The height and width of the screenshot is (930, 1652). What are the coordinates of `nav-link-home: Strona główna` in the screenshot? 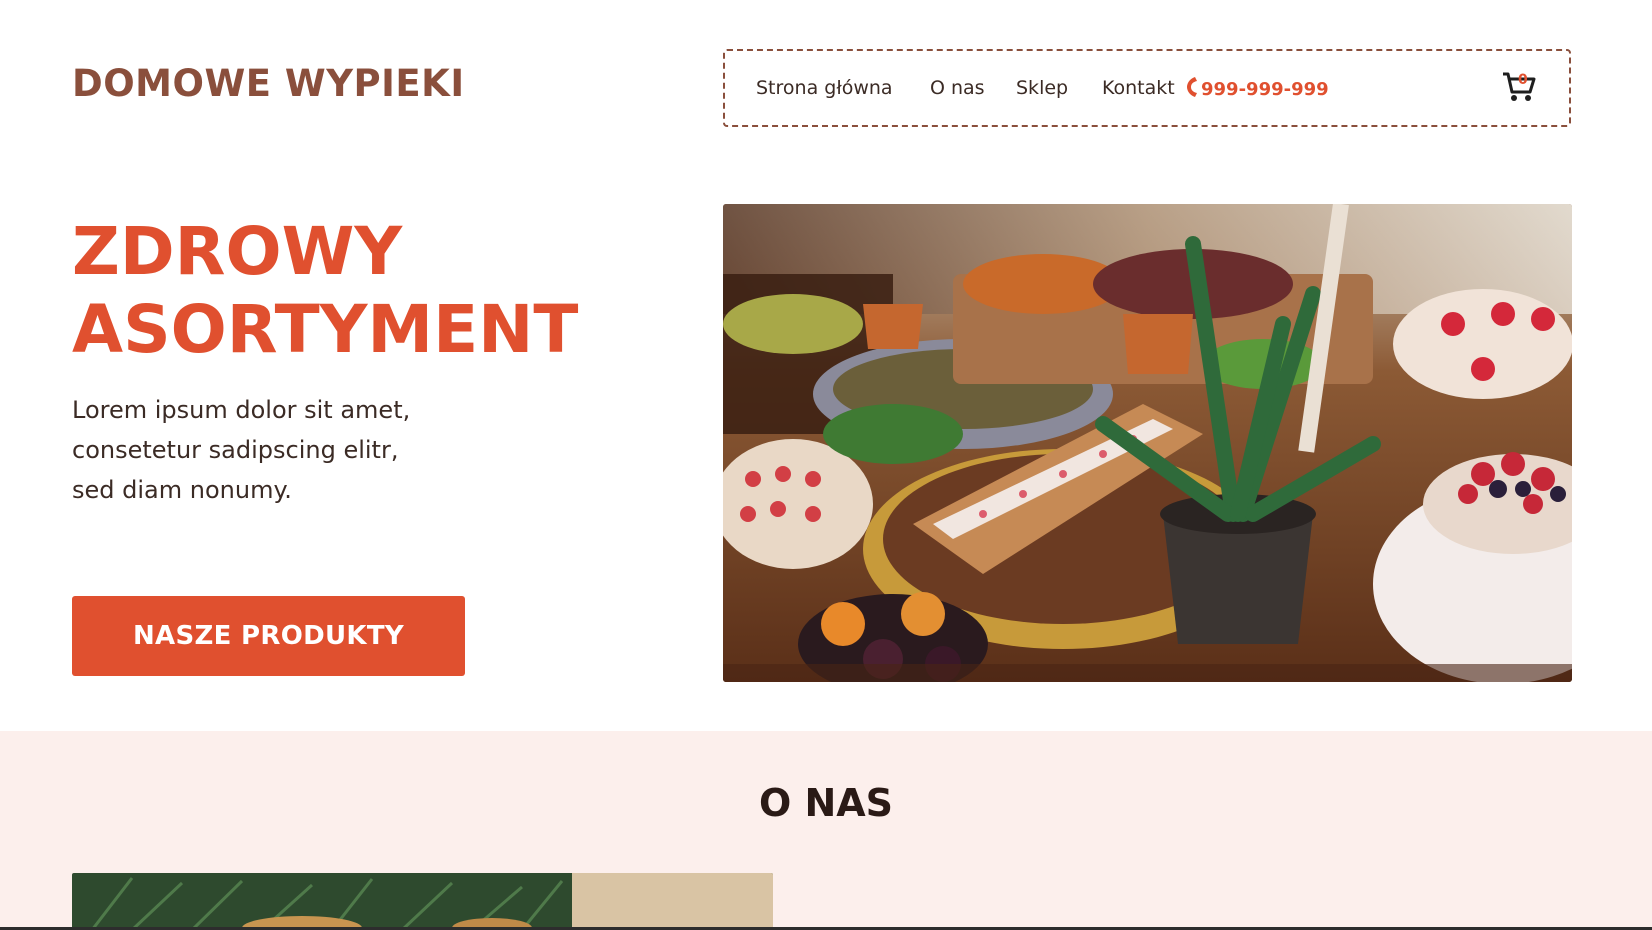 It's located at (824, 88).